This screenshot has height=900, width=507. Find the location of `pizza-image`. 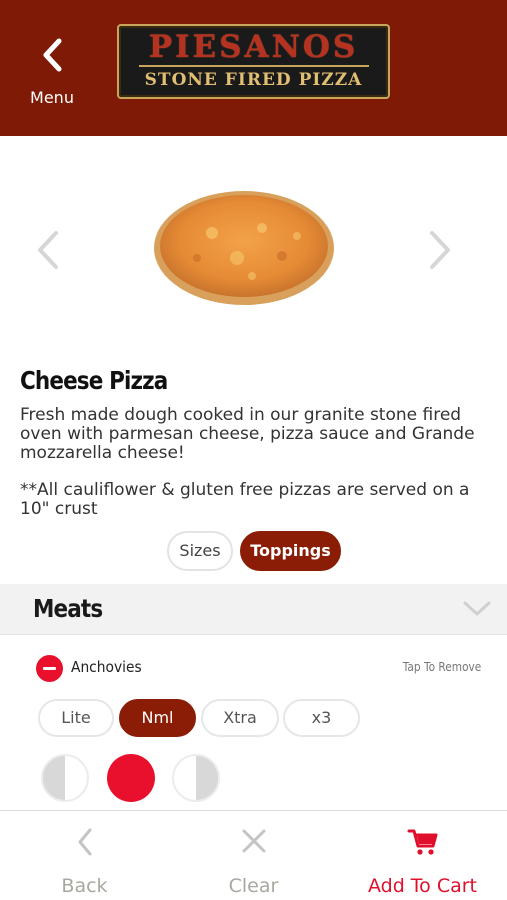

pizza-image is located at coordinates (244, 248).